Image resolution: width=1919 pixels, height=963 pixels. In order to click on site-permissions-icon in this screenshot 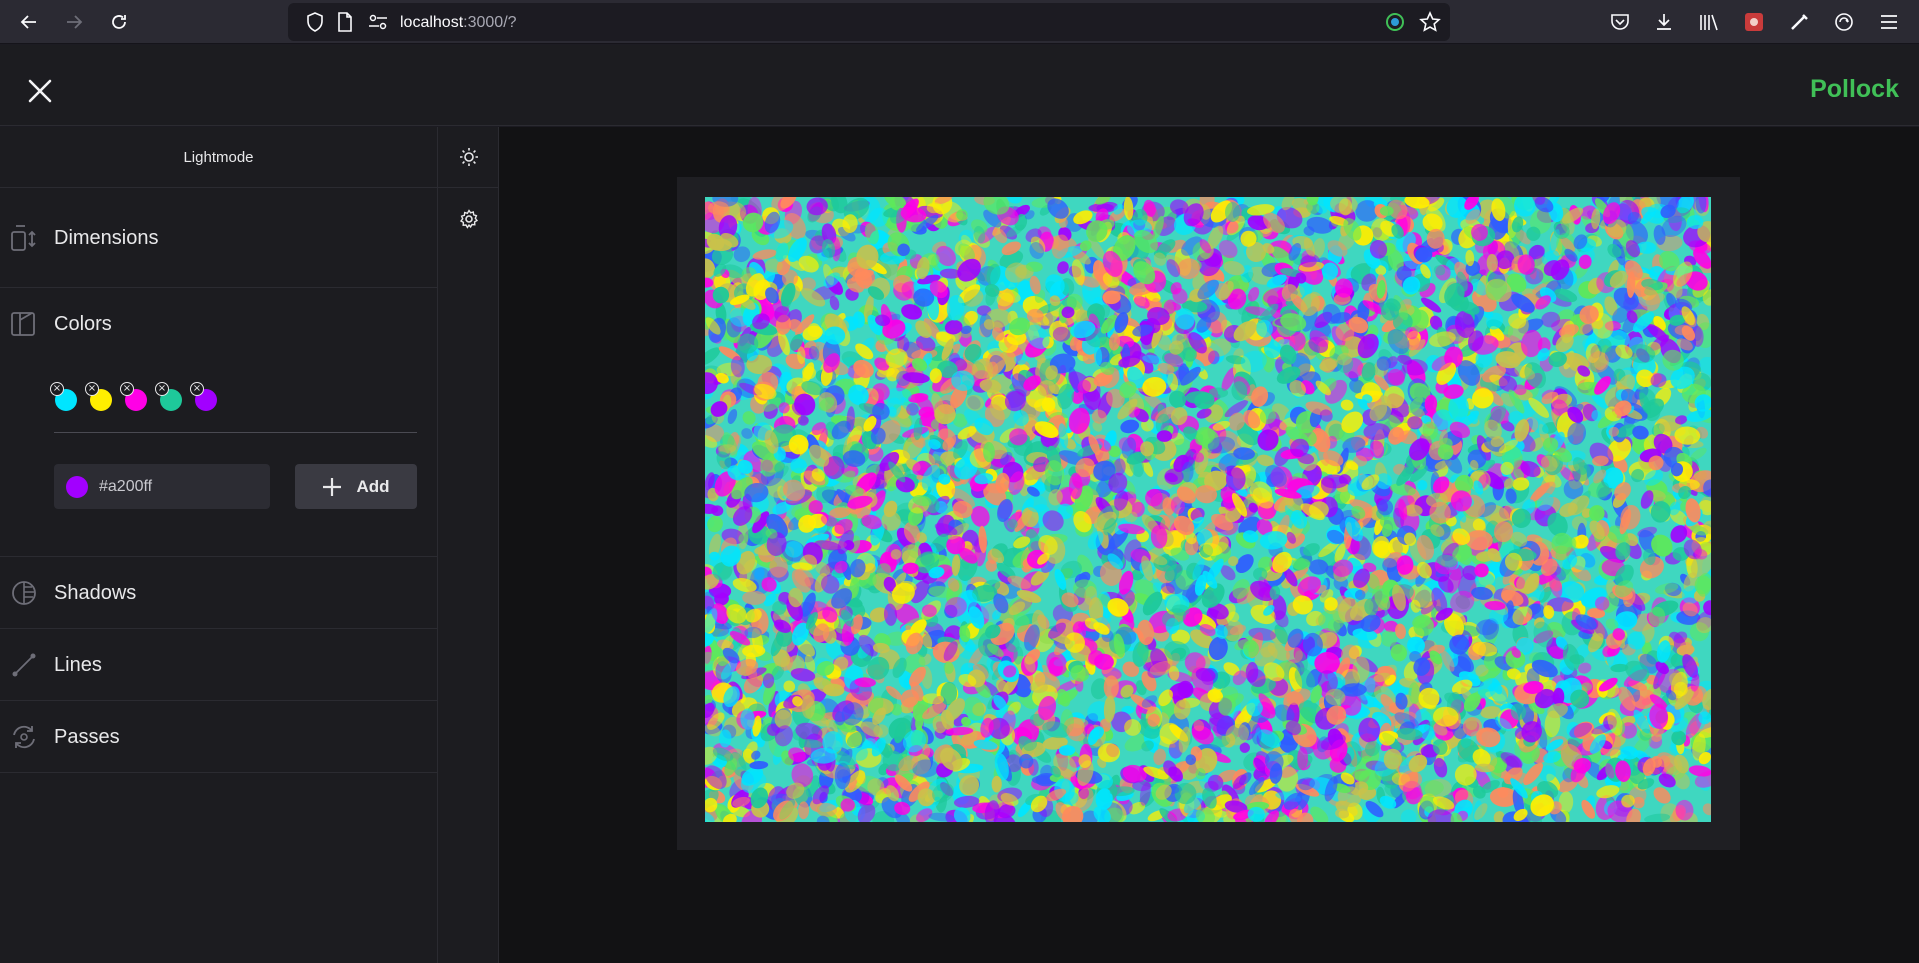, I will do `click(378, 22)`.